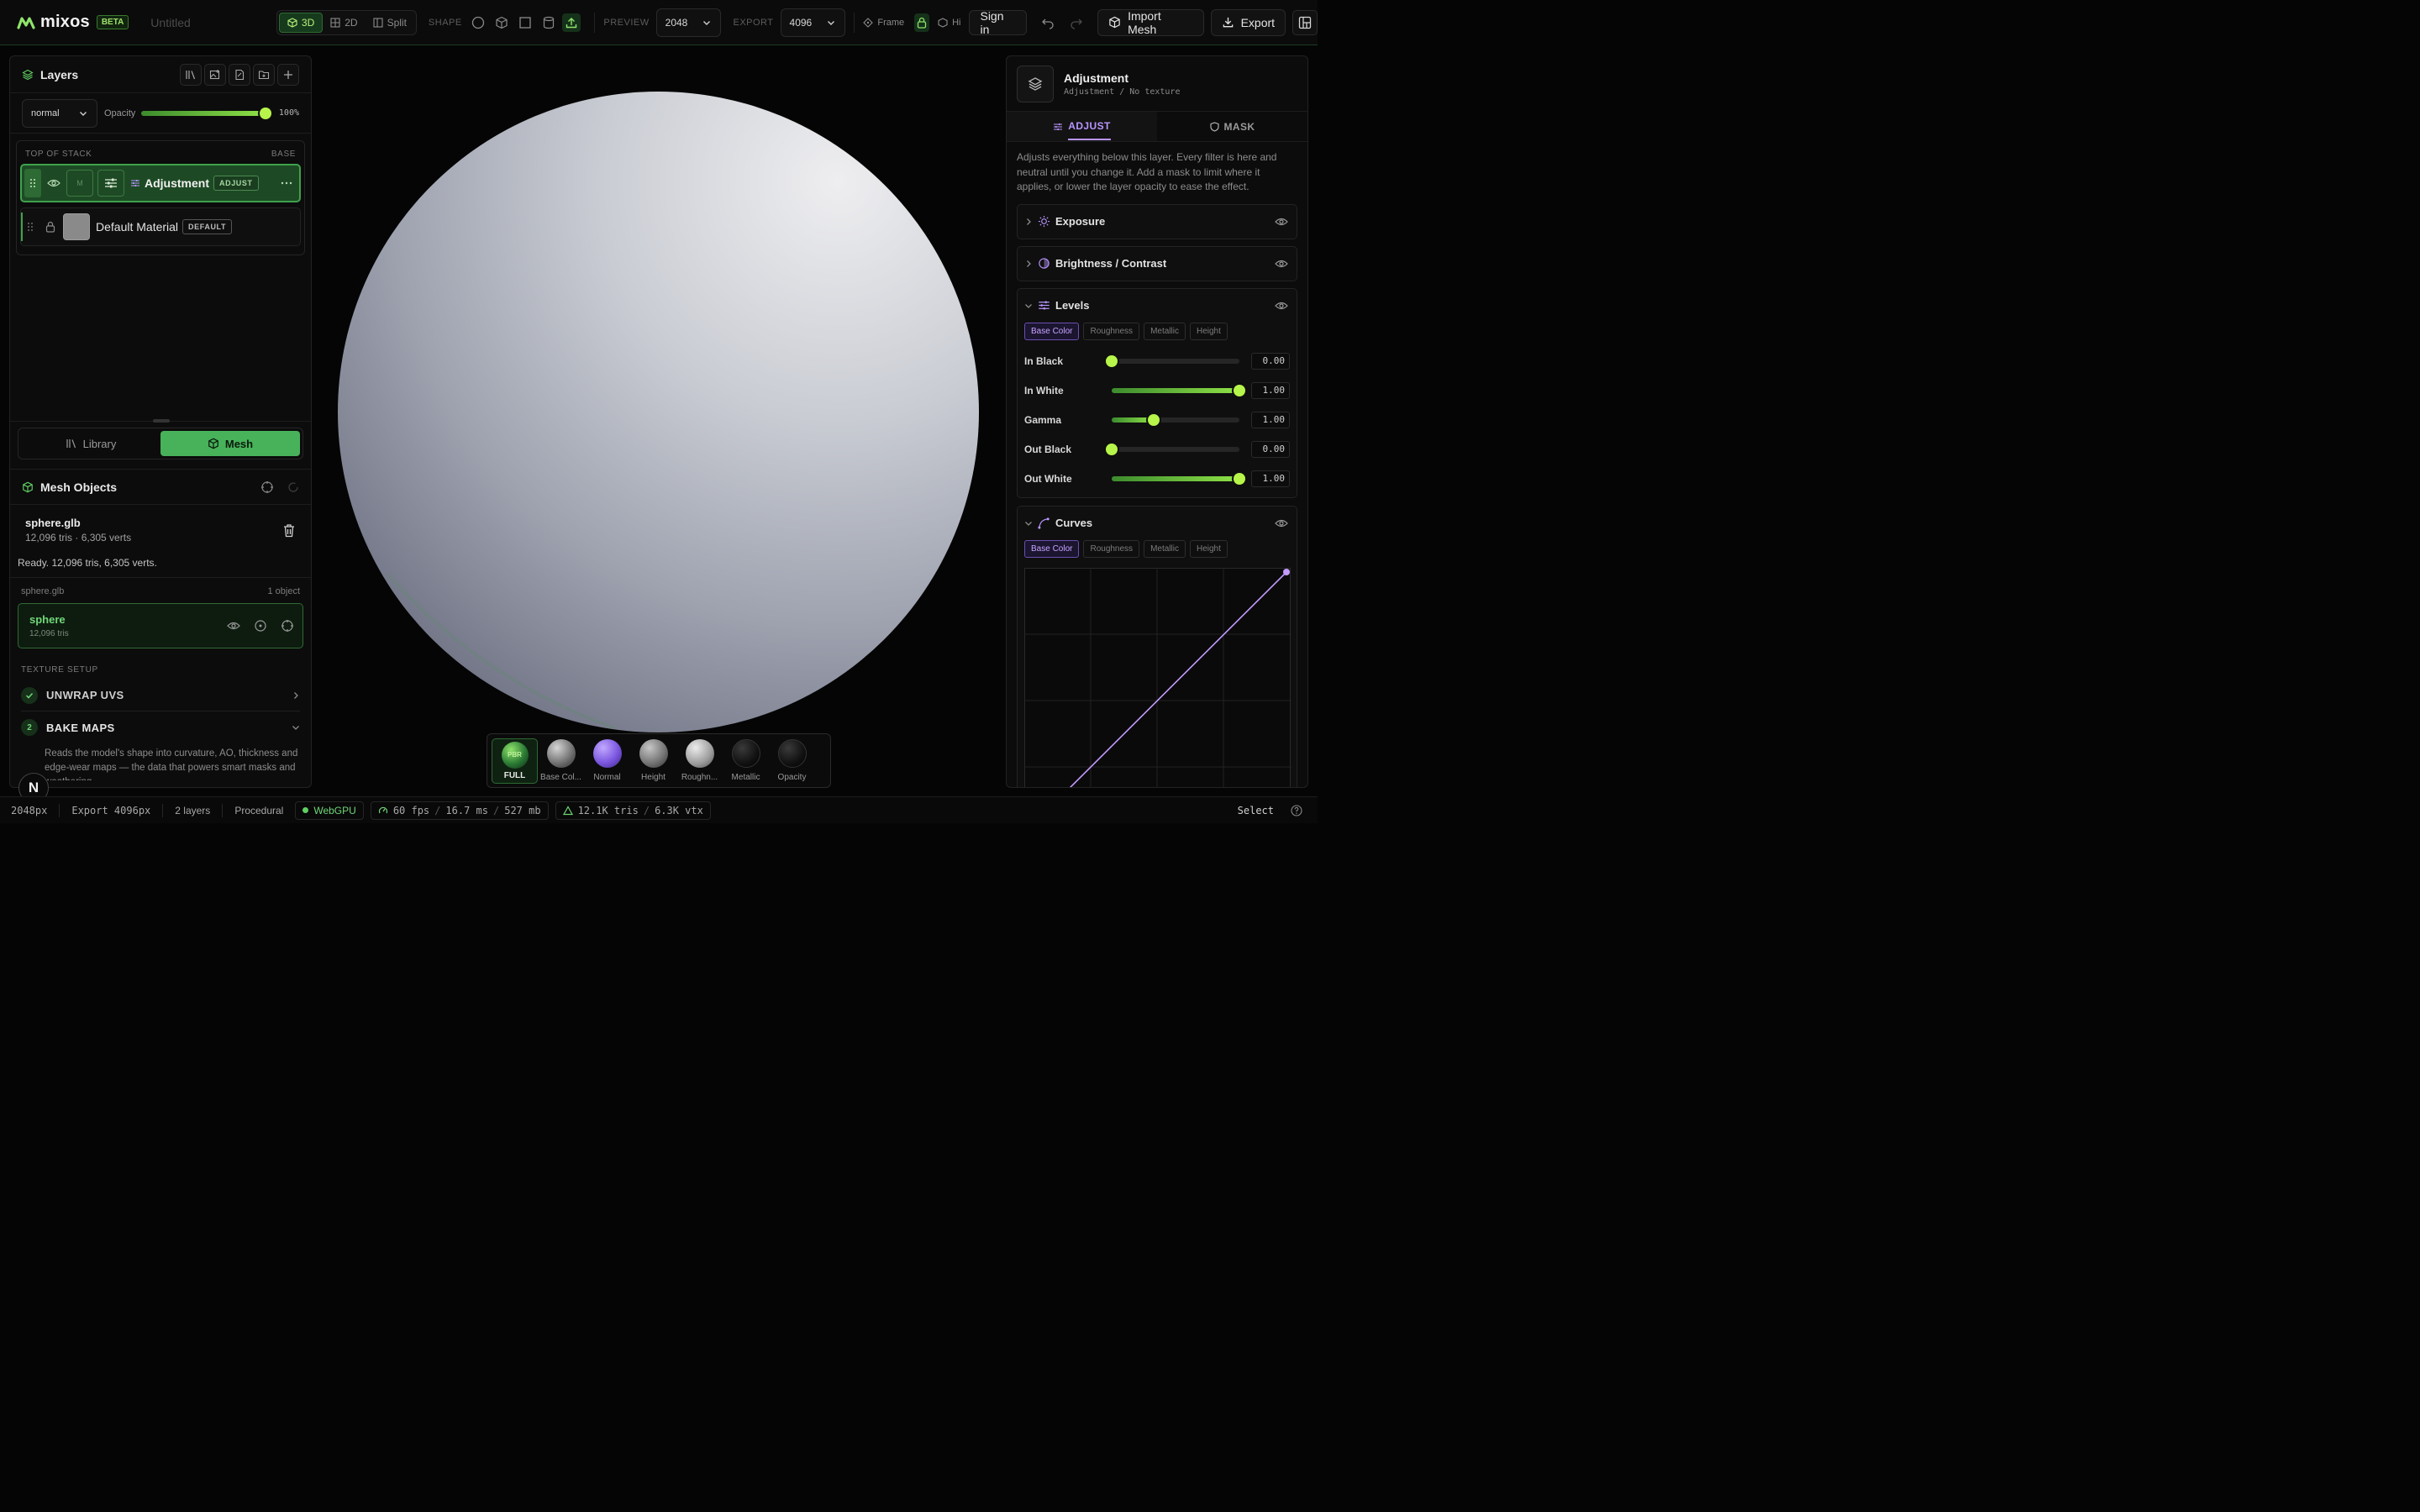 The image size is (2420, 1512). I want to click on view-split-button: Split, so click(390, 23).